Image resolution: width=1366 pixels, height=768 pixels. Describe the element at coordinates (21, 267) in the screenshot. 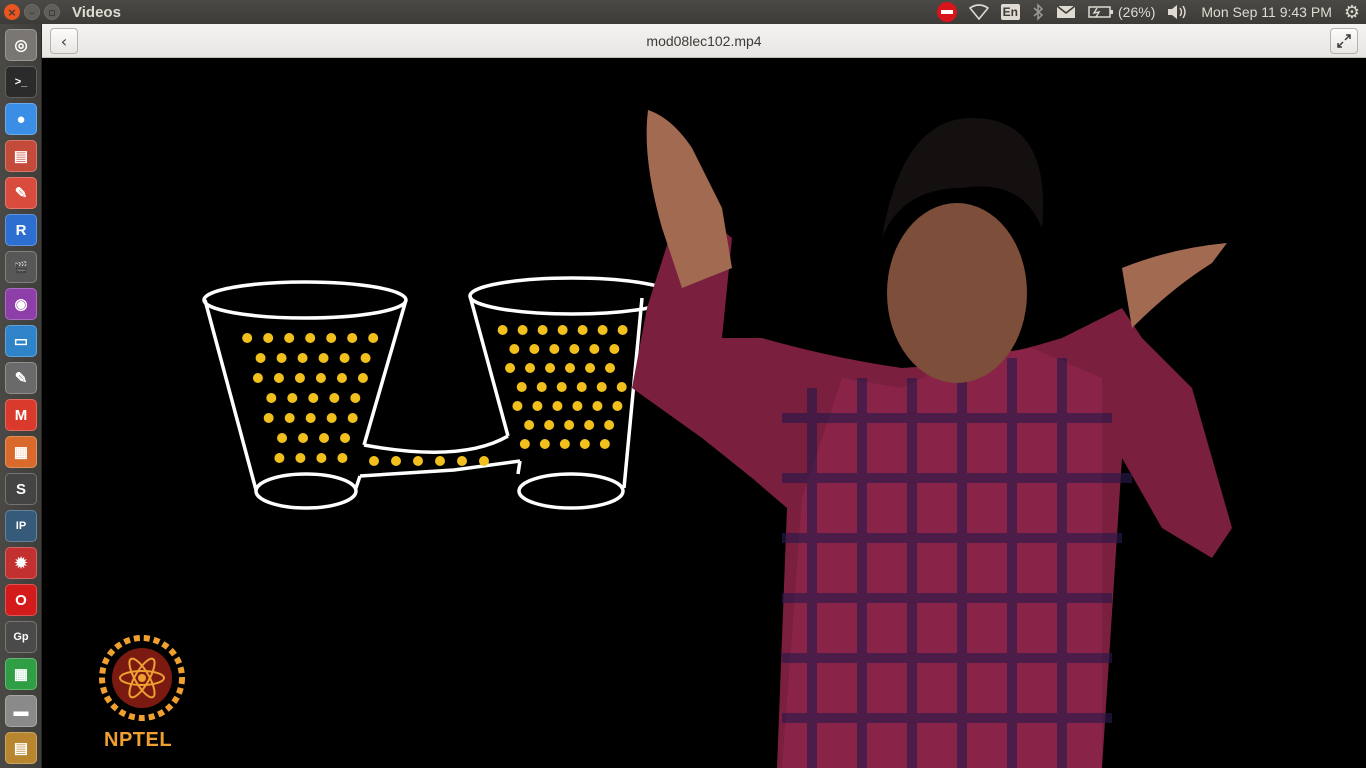

I see `launcher-video-editor-icon: 🎬` at that location.